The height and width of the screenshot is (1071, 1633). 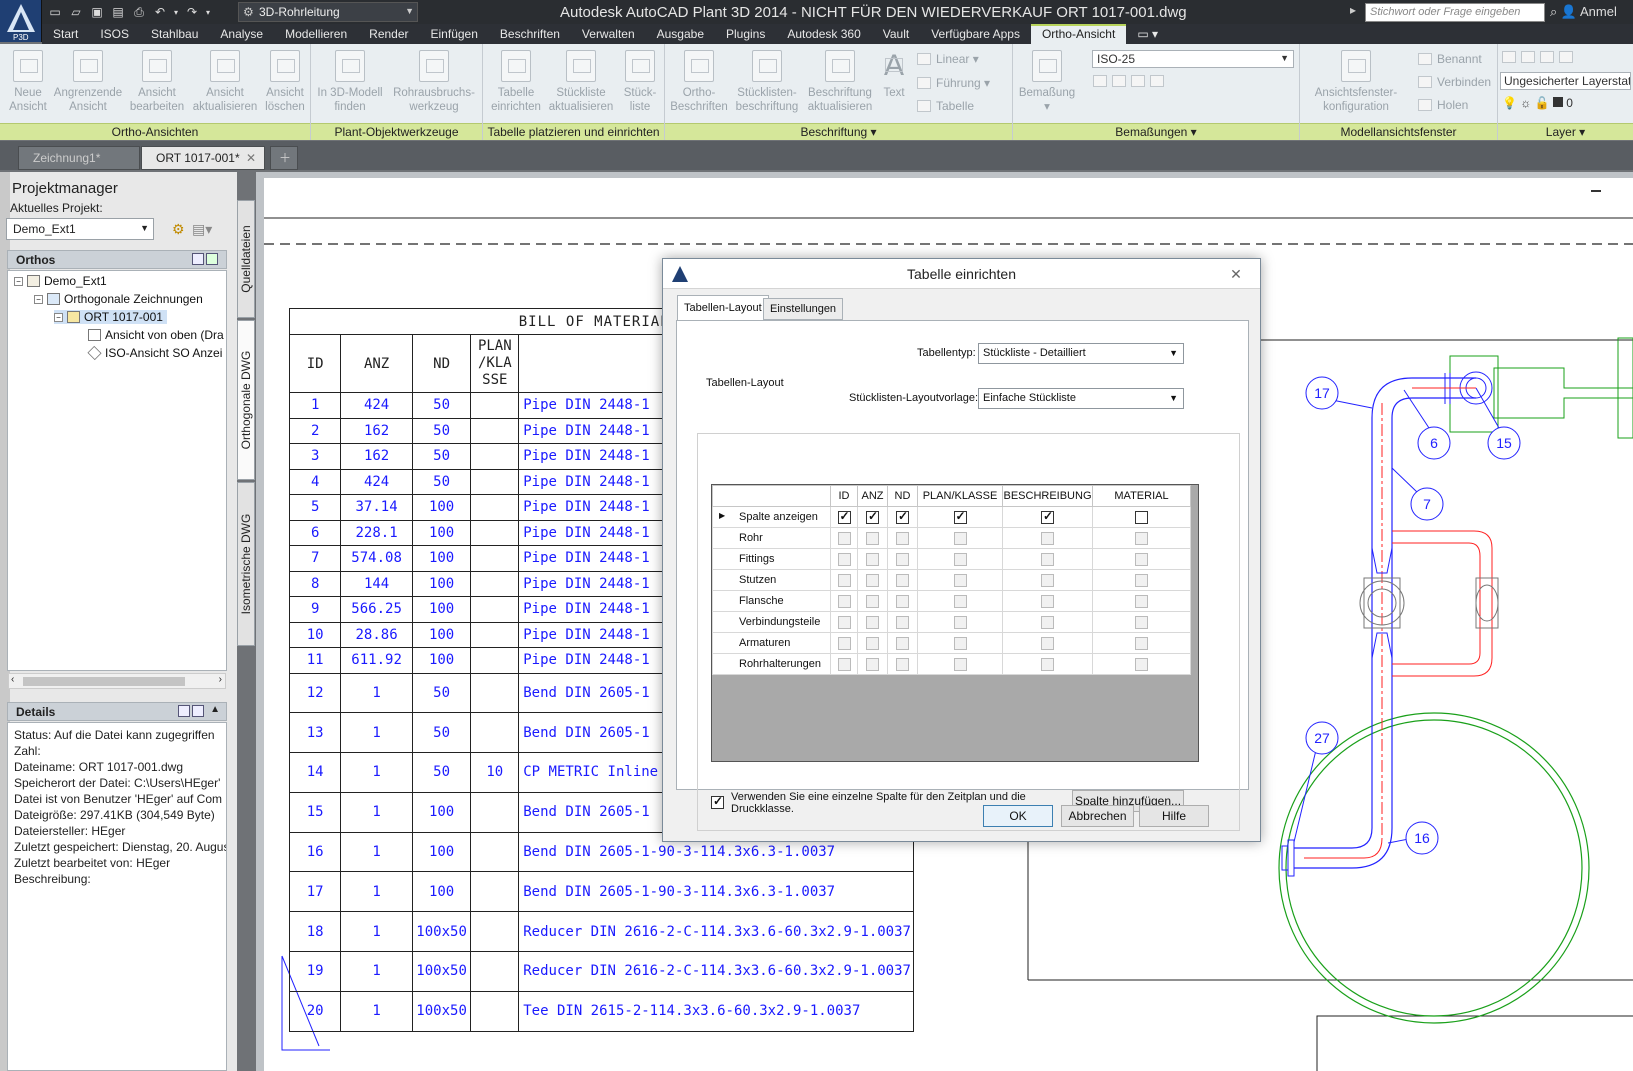 What do you see at coordinates (951, 580) in the screenshot?
I see `grid-row: Stutzen` at bounding box center [951, 580].